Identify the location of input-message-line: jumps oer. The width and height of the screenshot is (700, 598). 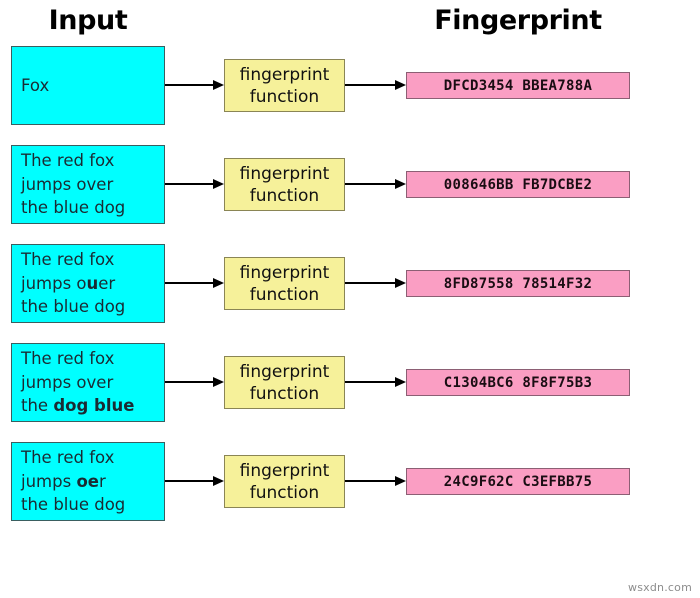
(63, 482).